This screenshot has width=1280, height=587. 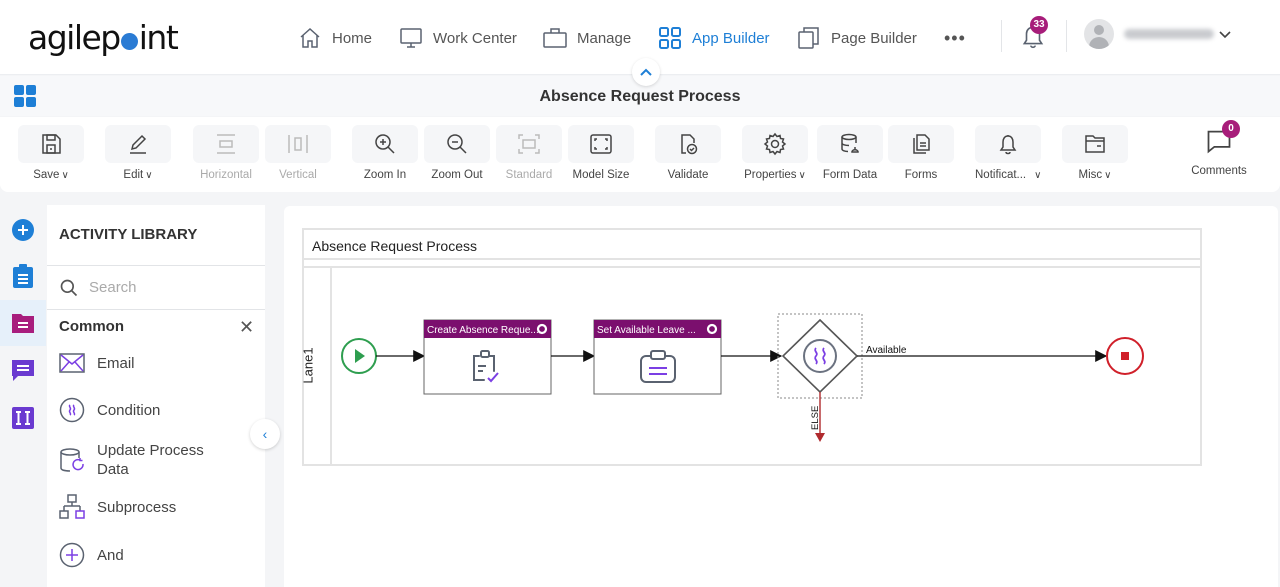 I want to click on zoom-in-button: Zoom In, so click(x=385, y=153).